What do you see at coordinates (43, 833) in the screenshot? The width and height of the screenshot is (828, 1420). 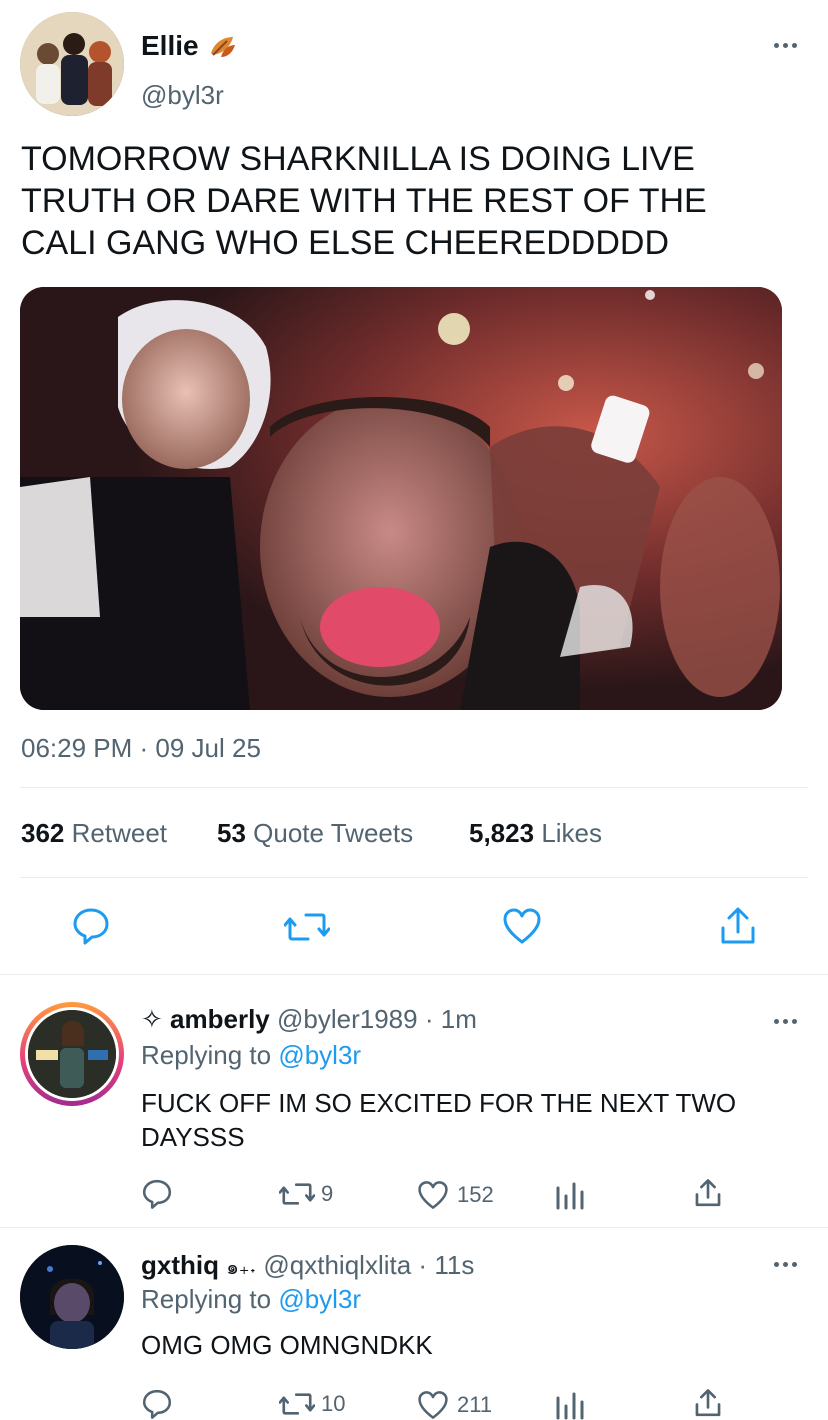 I see `retweets-count: 362` at bounding box center [43, 833].